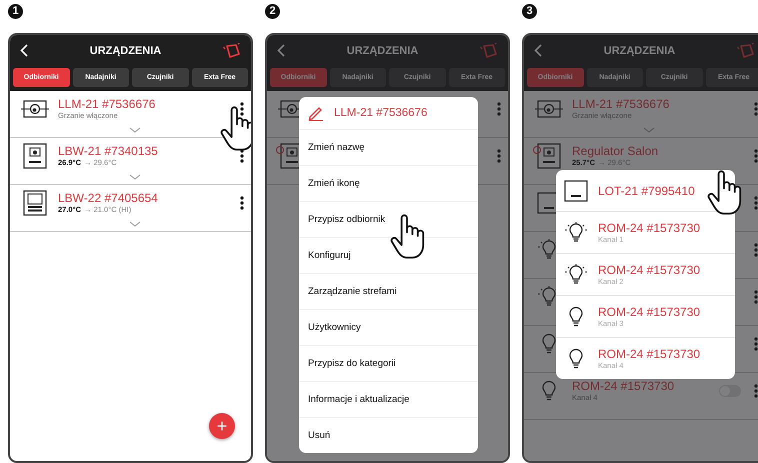 This screenshot has height=463, width=758. I want to click on menu-item: Informacje i aktualizacje, so click(359, 399).